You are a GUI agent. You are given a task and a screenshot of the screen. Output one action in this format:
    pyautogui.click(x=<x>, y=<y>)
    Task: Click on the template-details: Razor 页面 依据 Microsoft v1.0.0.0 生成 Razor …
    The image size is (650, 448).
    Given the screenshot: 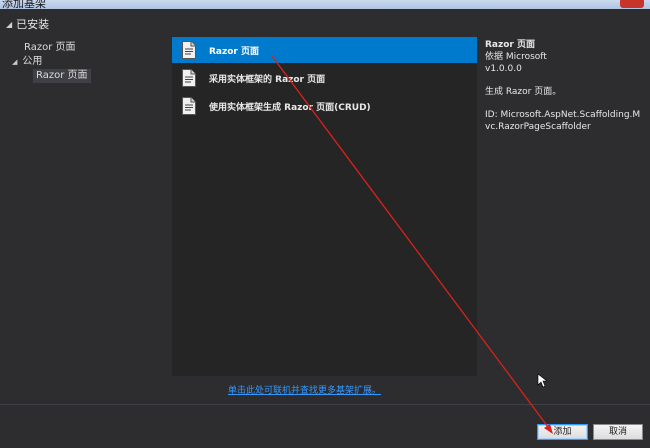 What is the action you would take?
    pyautogui.click(x=565, y=86)
    